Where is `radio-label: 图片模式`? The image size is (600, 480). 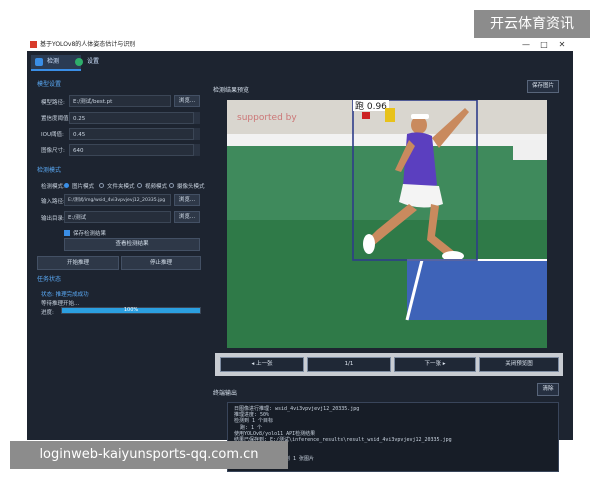 radio-label: 图片模式 is located at coordinates (83, 187).